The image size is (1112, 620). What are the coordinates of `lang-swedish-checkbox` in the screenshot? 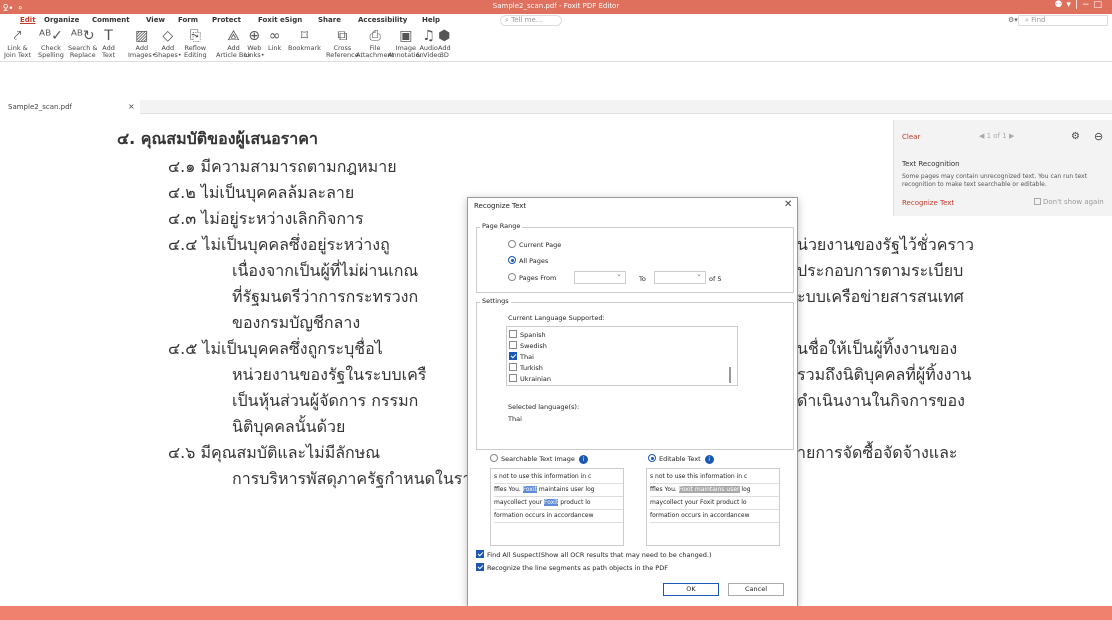 It's located at (513, 345).